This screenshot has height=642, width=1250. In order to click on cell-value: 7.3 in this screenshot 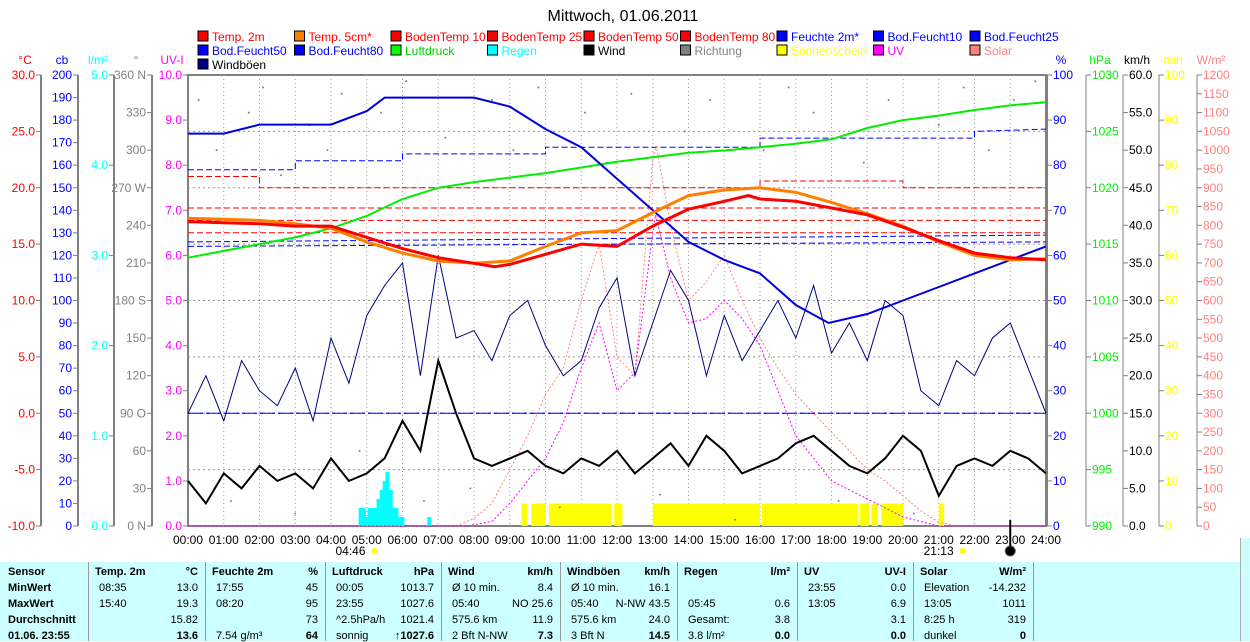, I will do `click(545, 636)`.